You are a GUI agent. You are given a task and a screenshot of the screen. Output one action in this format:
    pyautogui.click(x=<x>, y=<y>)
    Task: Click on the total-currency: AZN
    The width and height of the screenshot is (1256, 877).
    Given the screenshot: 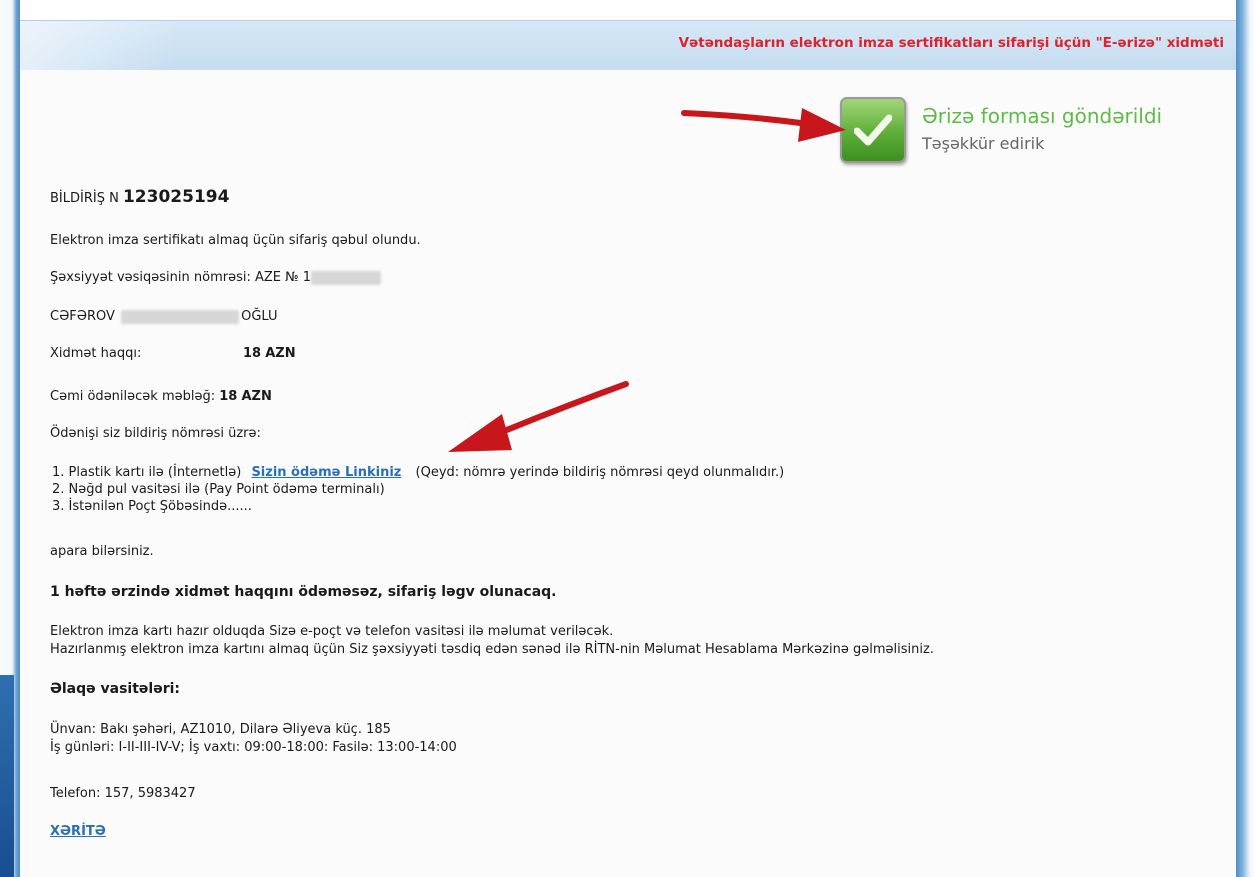 What is the action you would take?
    pyautogui.click(x=256, y=396)
    